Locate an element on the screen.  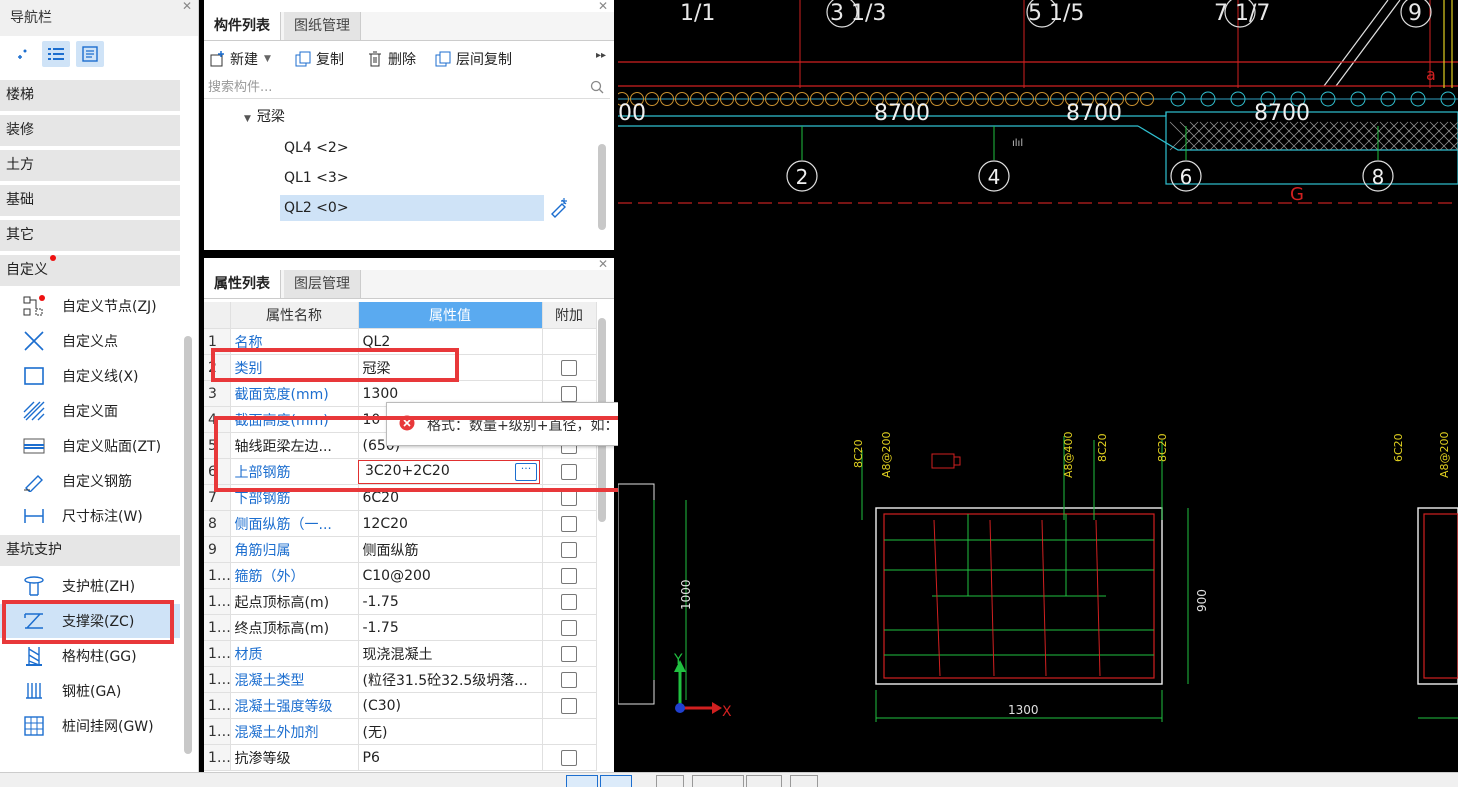
tab-property-list: 属性列表 is located at coordinates (242, 284).